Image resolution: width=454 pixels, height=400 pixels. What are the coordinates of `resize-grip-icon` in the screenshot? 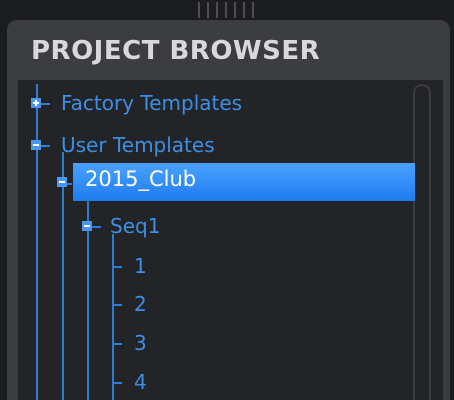 It's located at (229, 10).